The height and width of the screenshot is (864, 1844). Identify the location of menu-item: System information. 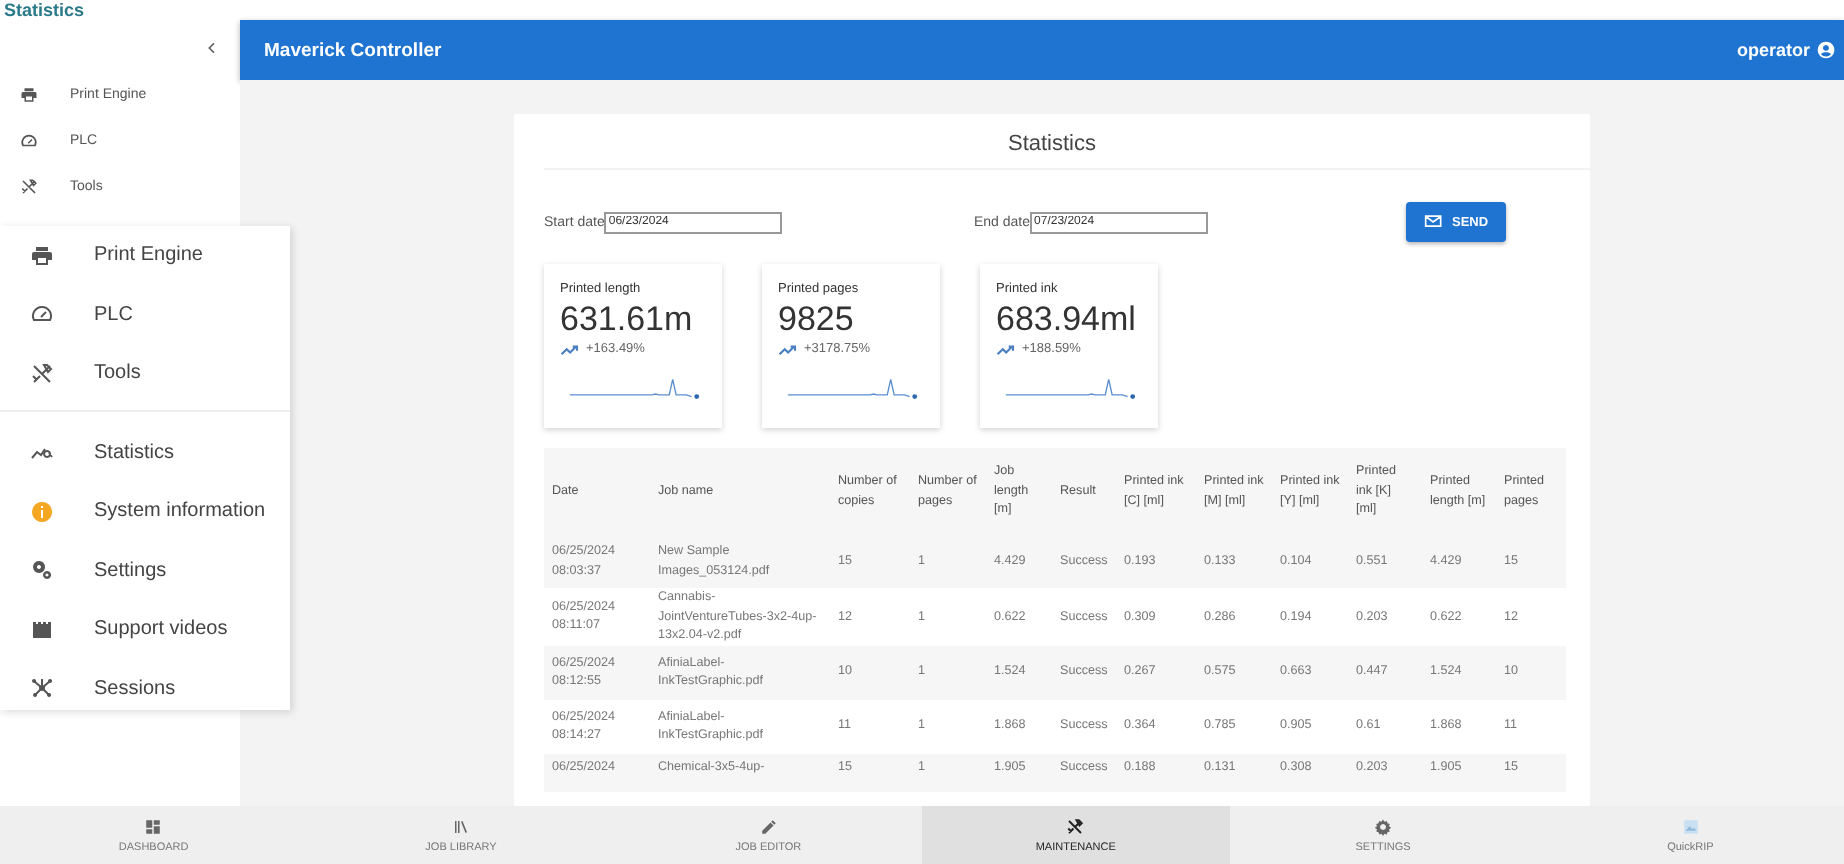
(145, 511).